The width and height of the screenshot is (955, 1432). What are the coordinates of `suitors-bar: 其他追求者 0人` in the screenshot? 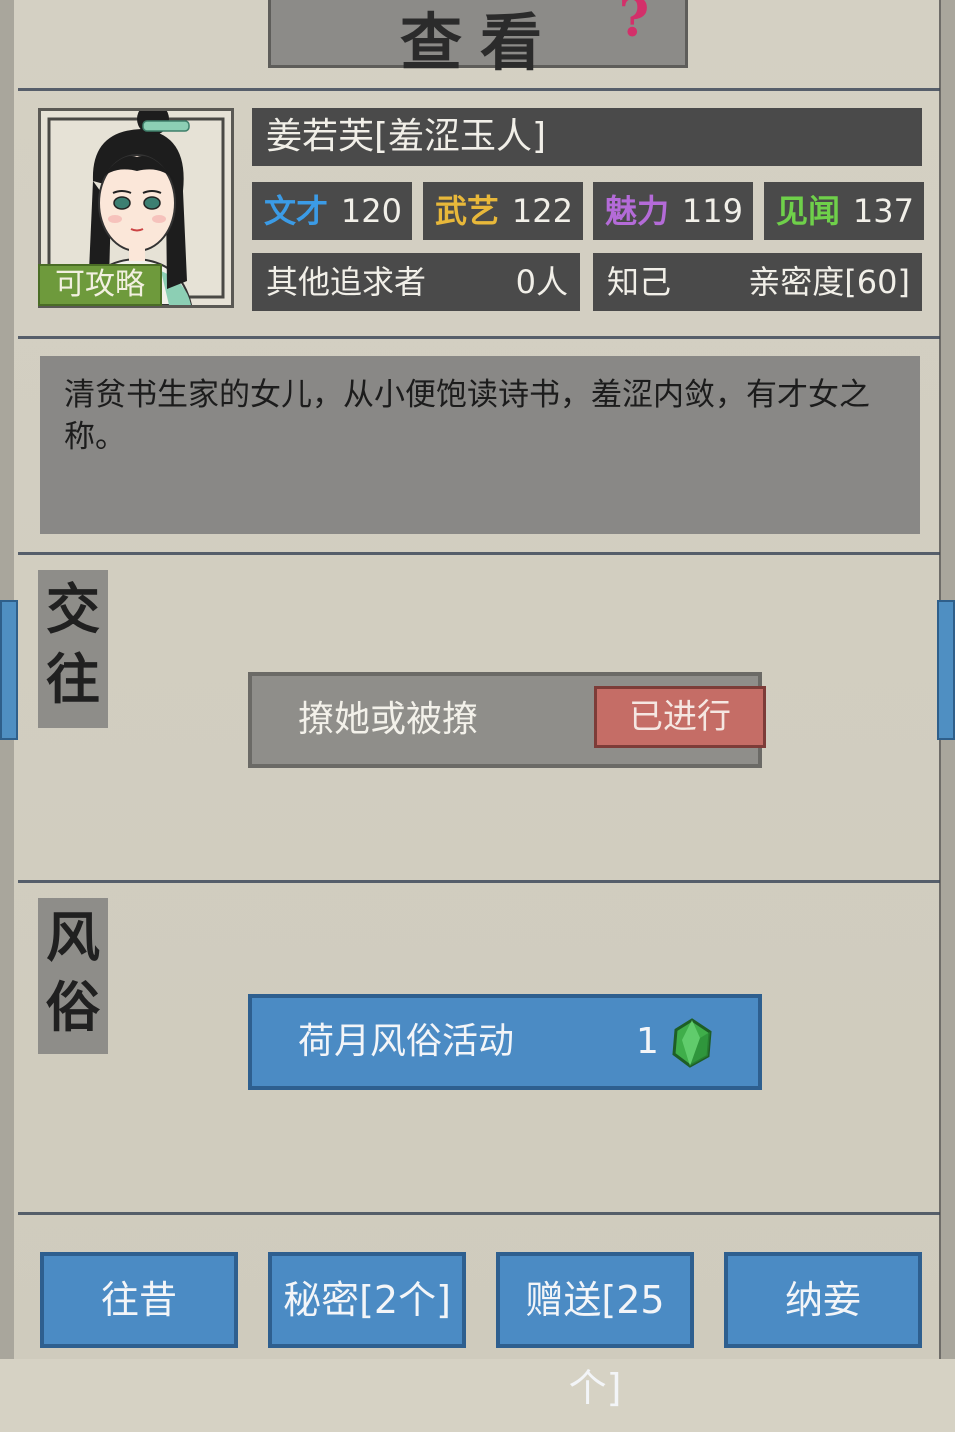 It's located at (416, 282).